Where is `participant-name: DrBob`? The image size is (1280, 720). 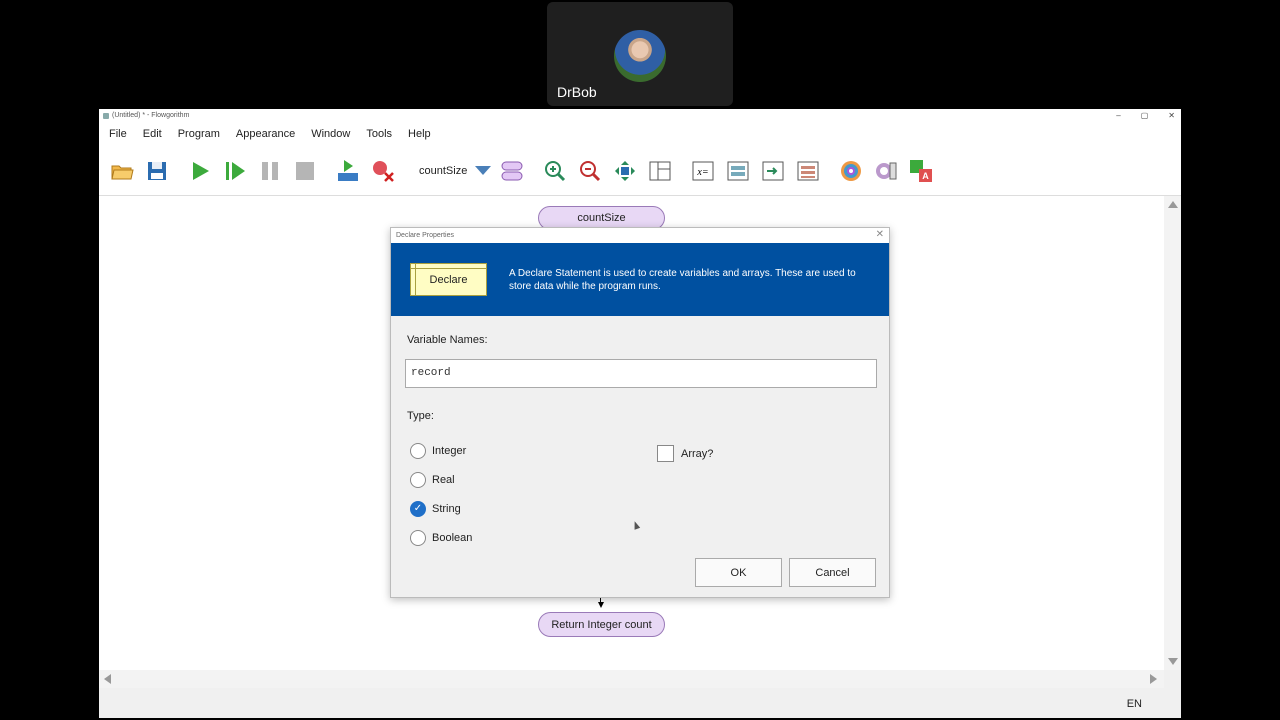
participant-name: DrBob is located at coordinates (577, 92).